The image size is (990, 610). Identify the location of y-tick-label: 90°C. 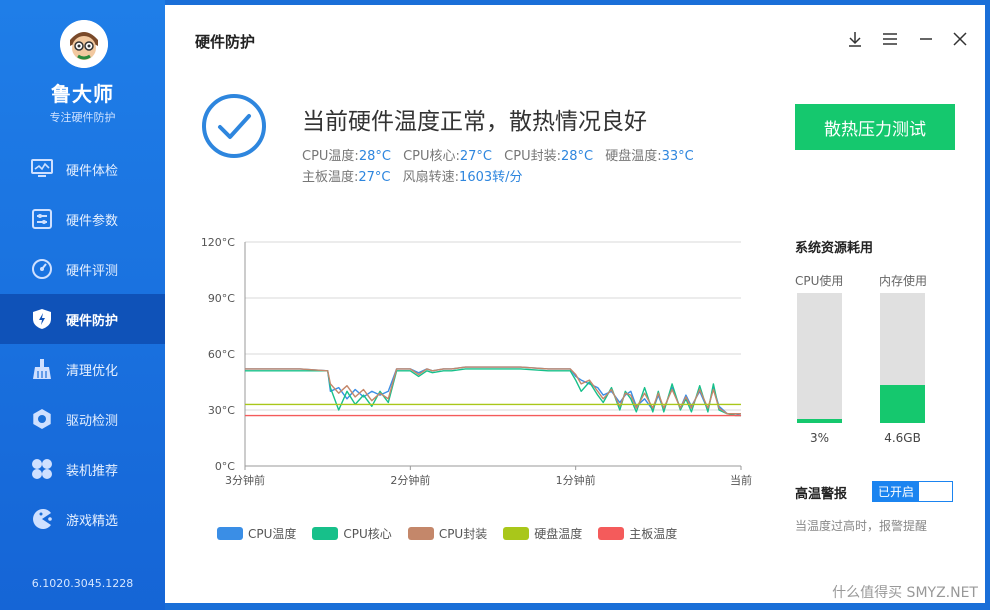
(221, 298).